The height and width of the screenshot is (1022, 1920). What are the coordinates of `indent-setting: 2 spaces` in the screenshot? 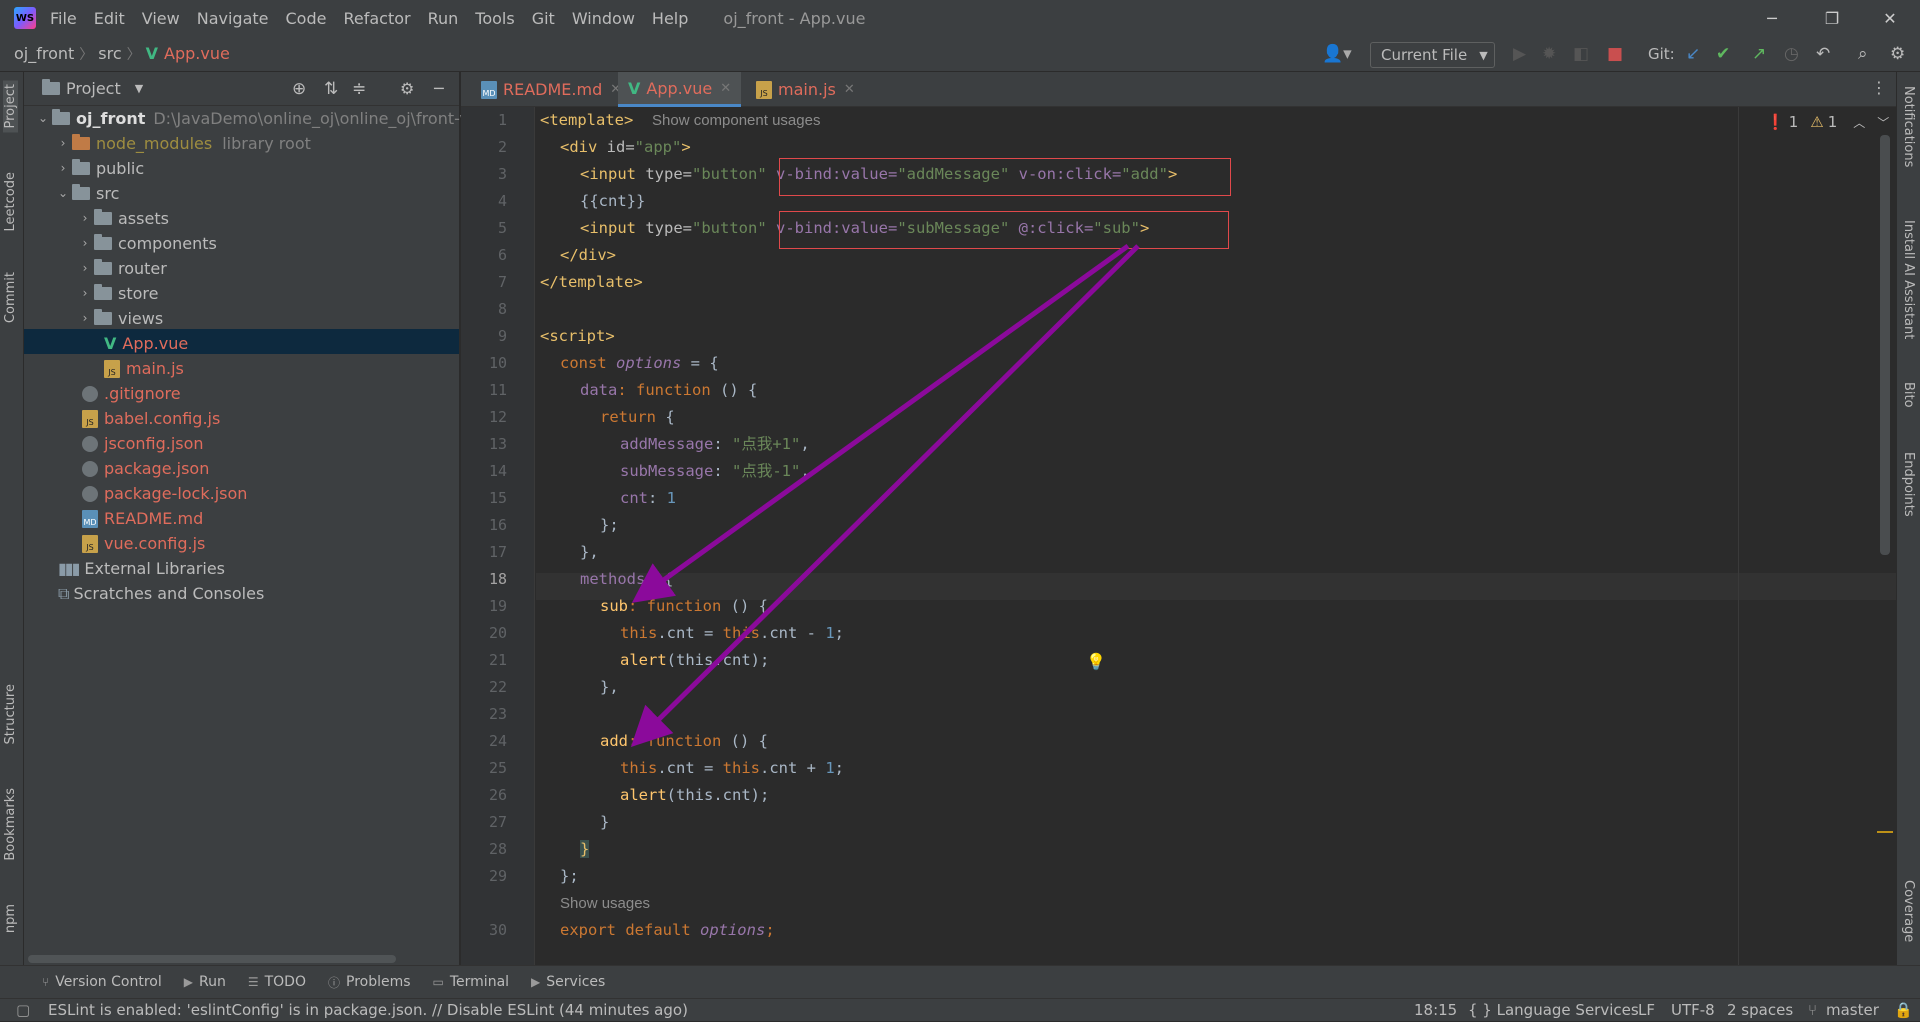 It's located at (1760, 1010).